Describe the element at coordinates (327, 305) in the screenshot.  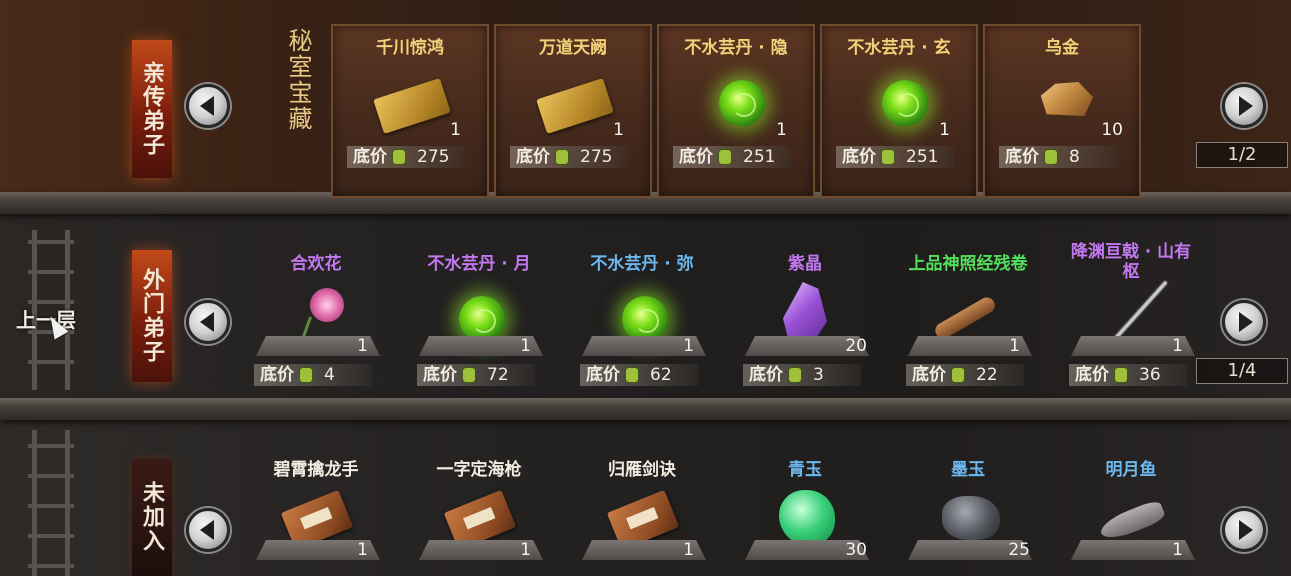
I see `flower-icon` at that location.